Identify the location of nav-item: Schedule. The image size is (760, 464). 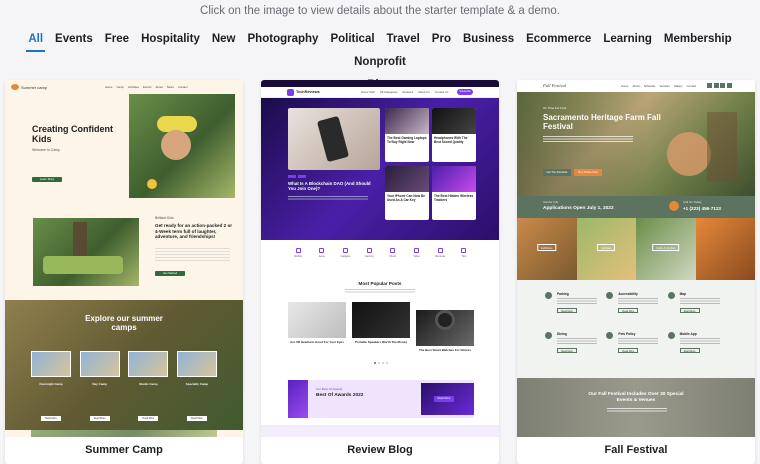
(649, 86).